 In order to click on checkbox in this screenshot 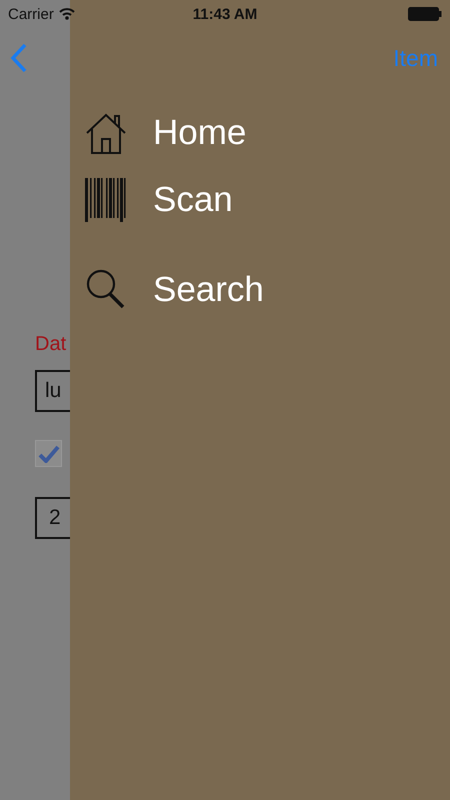, I will do `click(48, 453)`.